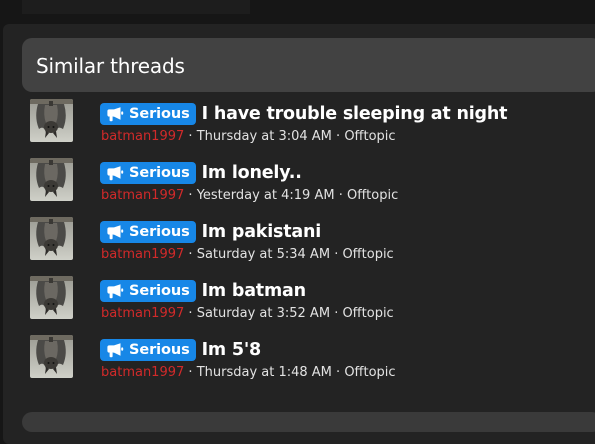 Image resolution: width=595 pixels, height=444 pixels. Describe the element at coordinates (263, 313) in the screenshot. I see `thread-date: Saturday at 3:52 AM` at that location.